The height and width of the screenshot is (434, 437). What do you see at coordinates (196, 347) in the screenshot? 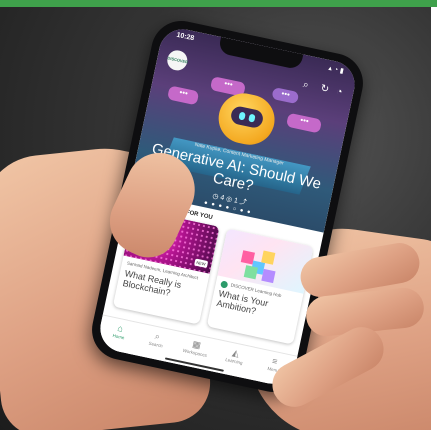
I see `nav-workspaces: ▦ Workspaces` at bounding box center [196, 347].